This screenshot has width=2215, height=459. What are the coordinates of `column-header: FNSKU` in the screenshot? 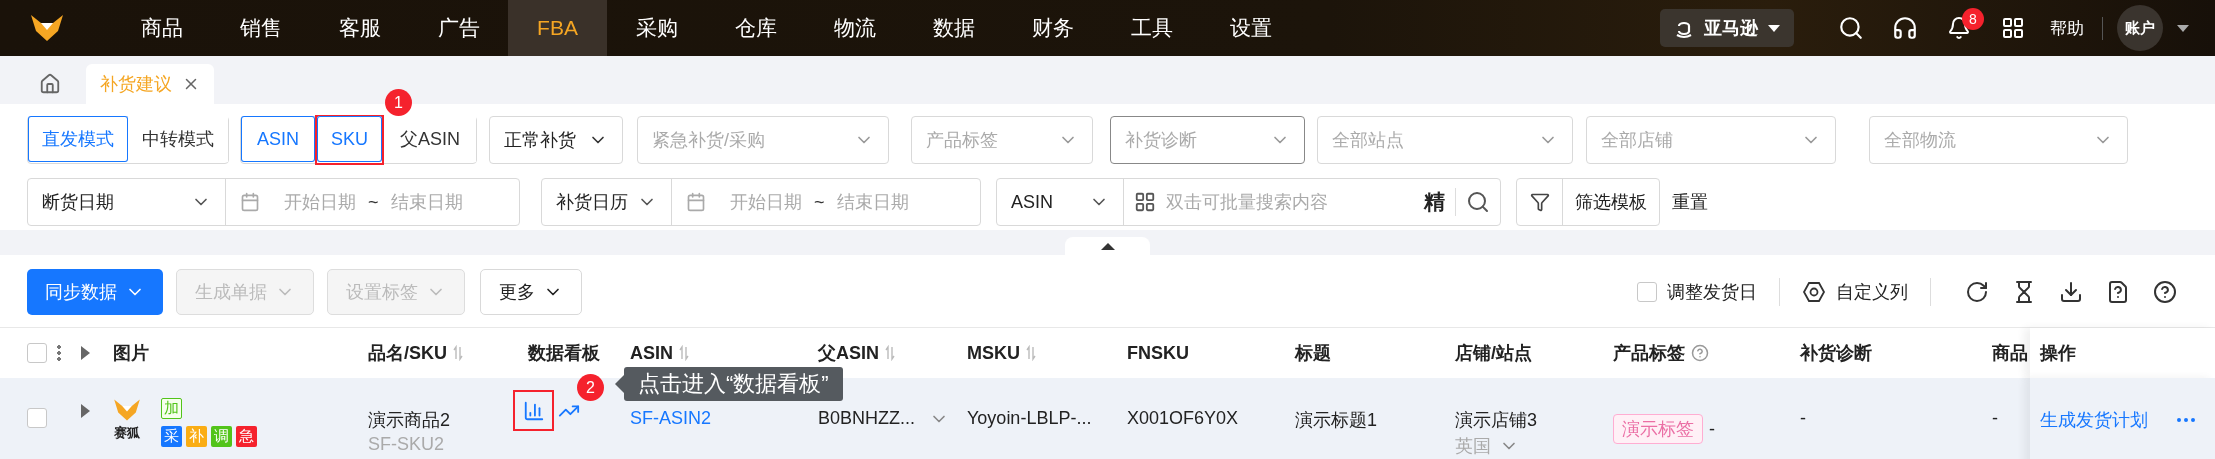 It's located at (1158, 353).